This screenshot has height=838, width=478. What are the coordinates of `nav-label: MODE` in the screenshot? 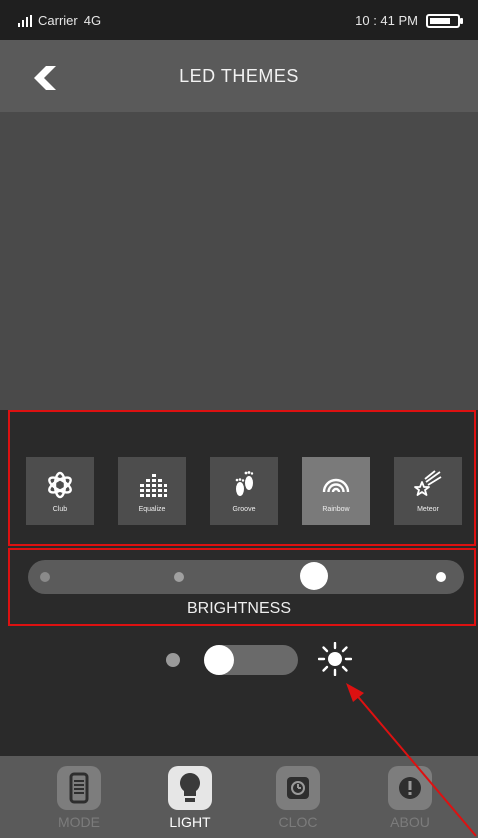 It's located at (79, 822).